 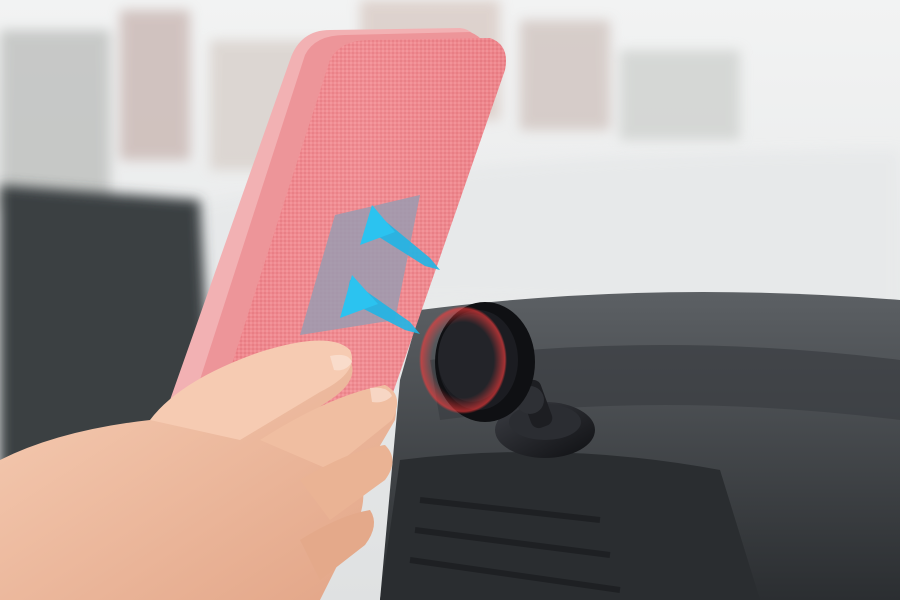 I want to click on air-vent-area, so click(x=570, y=526).